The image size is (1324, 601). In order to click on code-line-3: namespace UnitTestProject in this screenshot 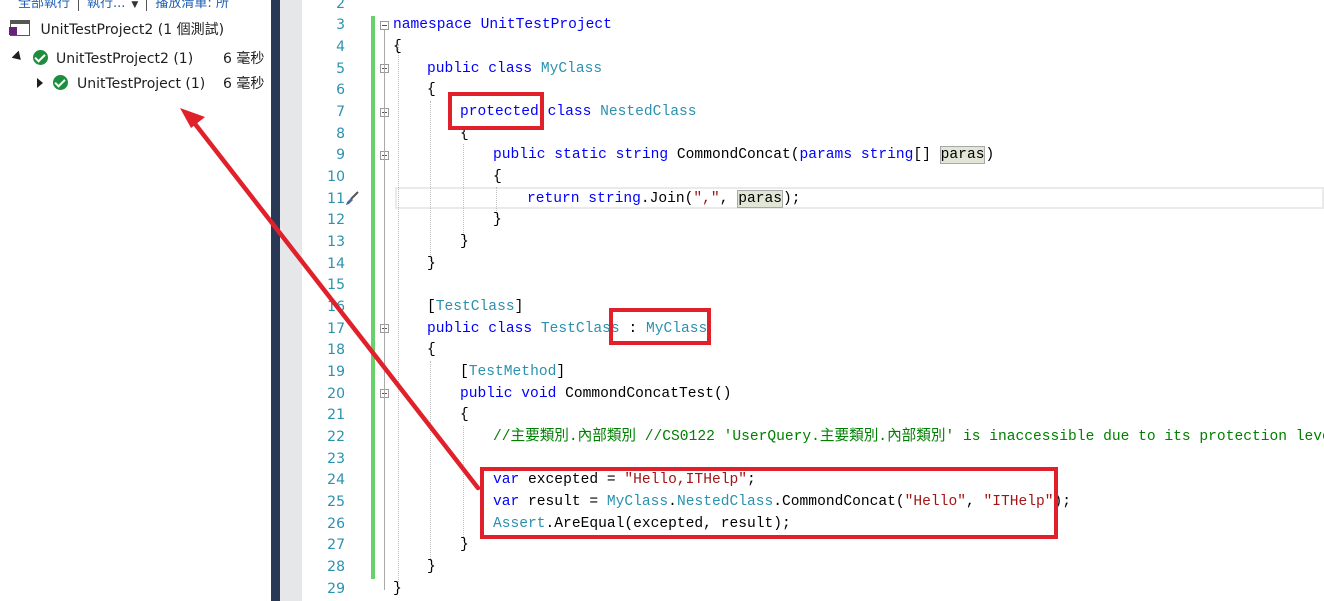, I will do `click(502, 25)`.